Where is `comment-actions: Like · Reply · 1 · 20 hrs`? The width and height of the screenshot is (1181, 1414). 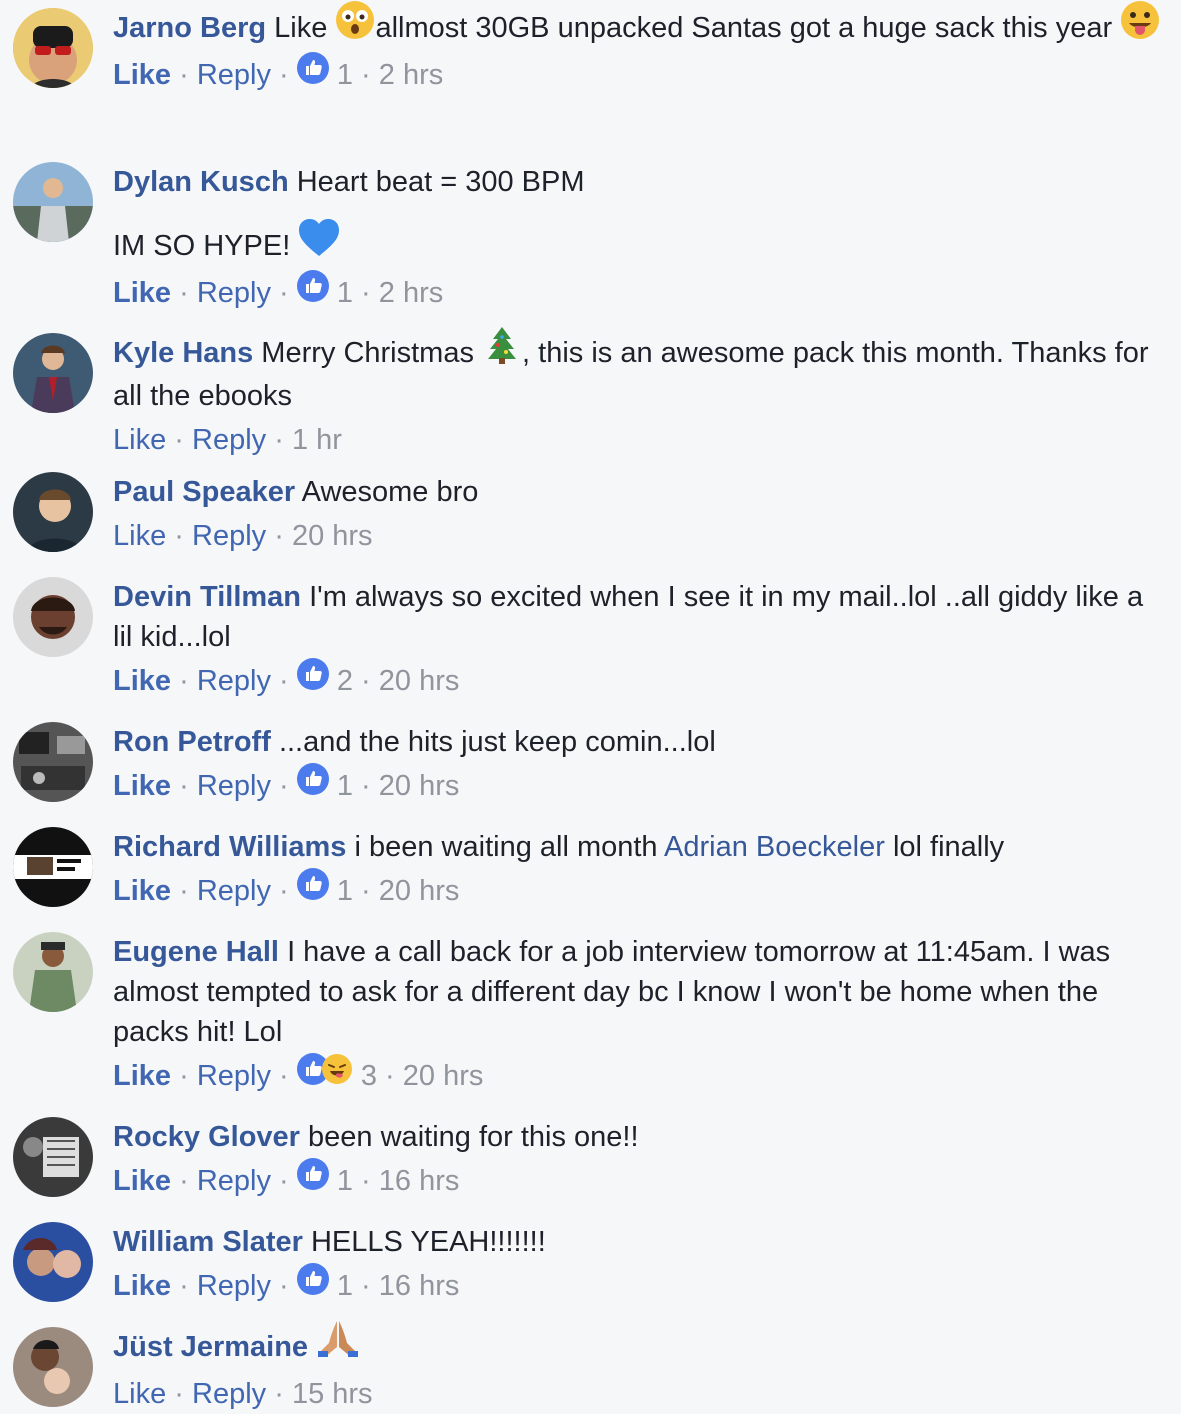 comment-actions: Like · Reply · 1 · 20 hrs is located at coordinates (637, 891).